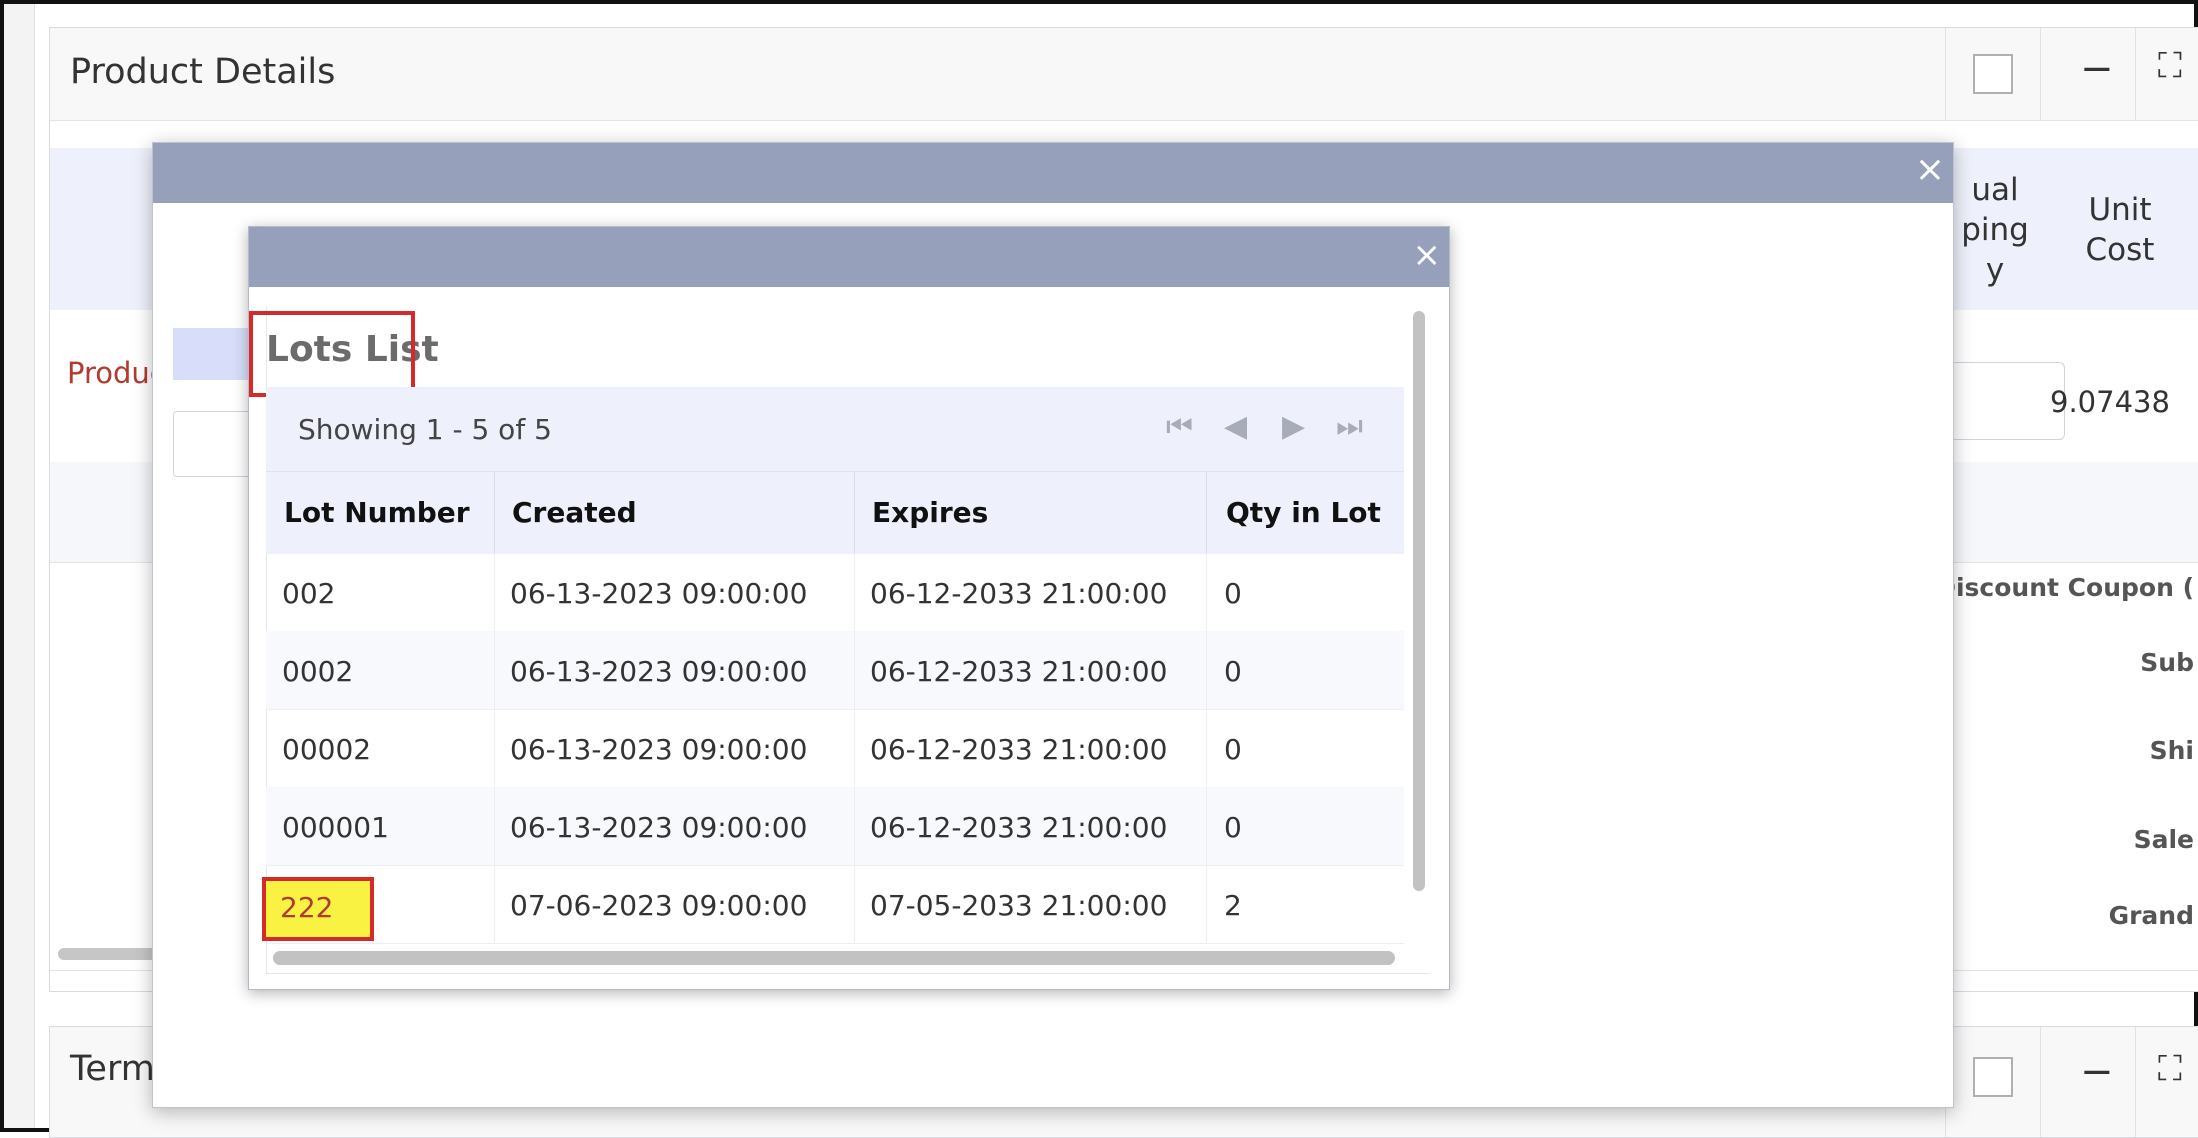 The width and height of the screenshot is (2198, 1138). Describe the element at coordinates (112, 1069) in the screenshot. I see `panel-title: Term` at that location.